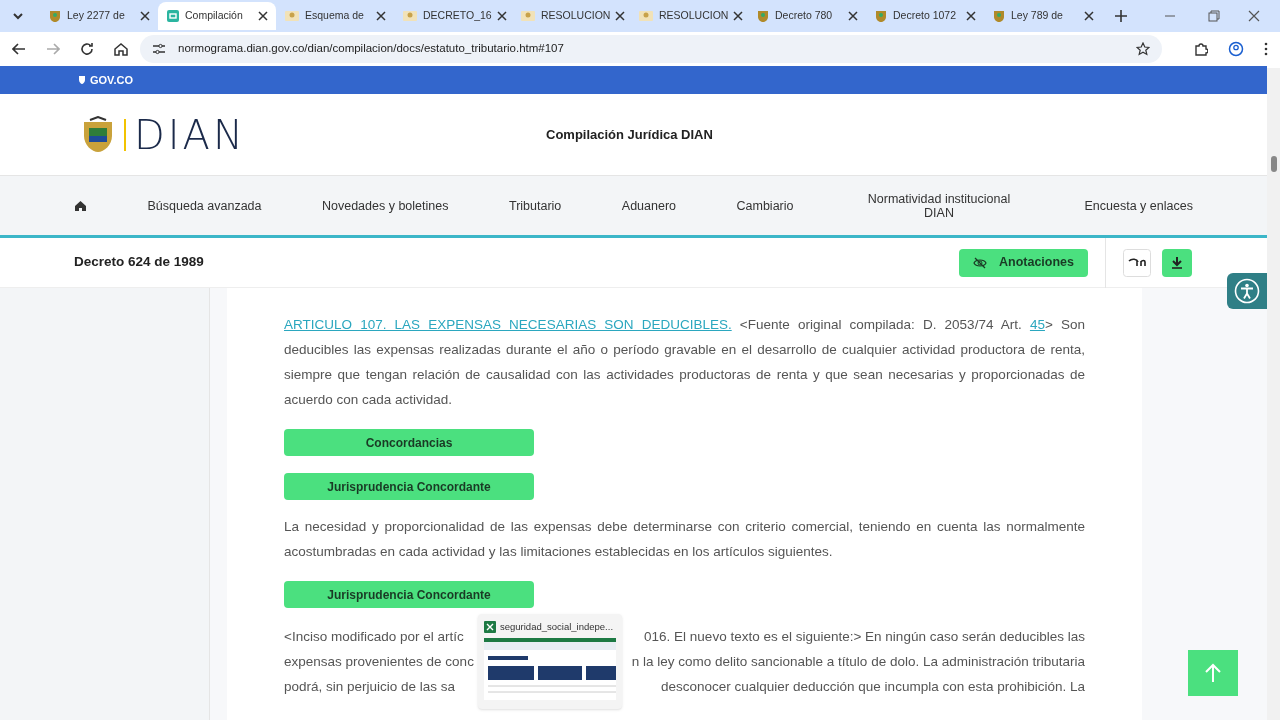  What do you see at coordinates (139, 262) in the screenshot?
I see `document-title: Decreto 624 de 1989` at bounding box center [139, 262].